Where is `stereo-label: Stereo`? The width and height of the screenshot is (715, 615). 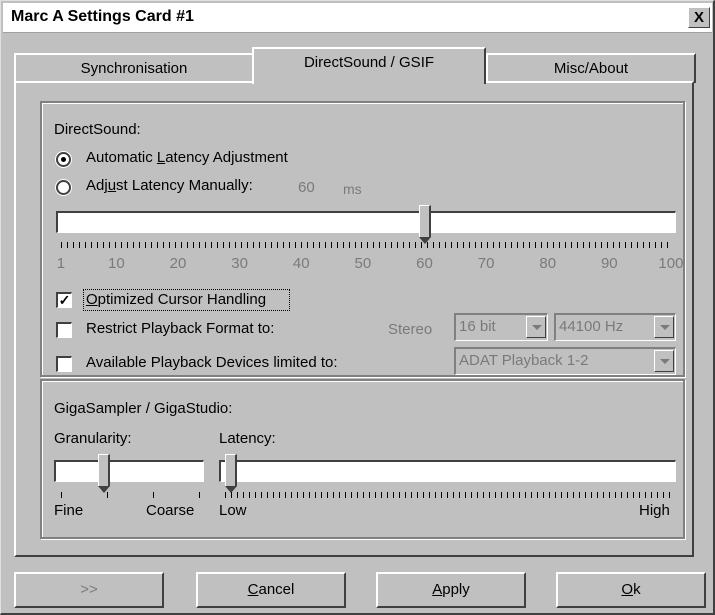 stereo-label: Stereo is located at coordinates (410, 329).